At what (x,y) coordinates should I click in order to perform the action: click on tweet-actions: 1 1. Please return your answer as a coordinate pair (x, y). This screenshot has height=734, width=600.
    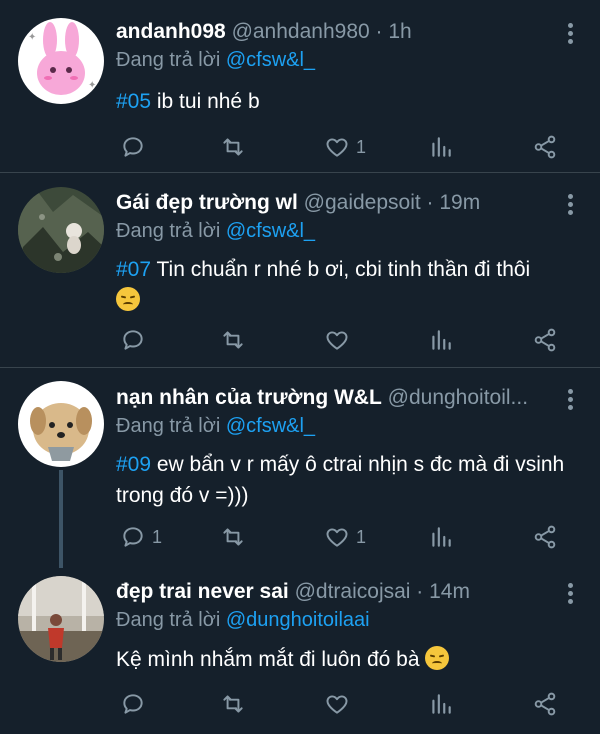
    Looking at the image, I should click on (346, 537).